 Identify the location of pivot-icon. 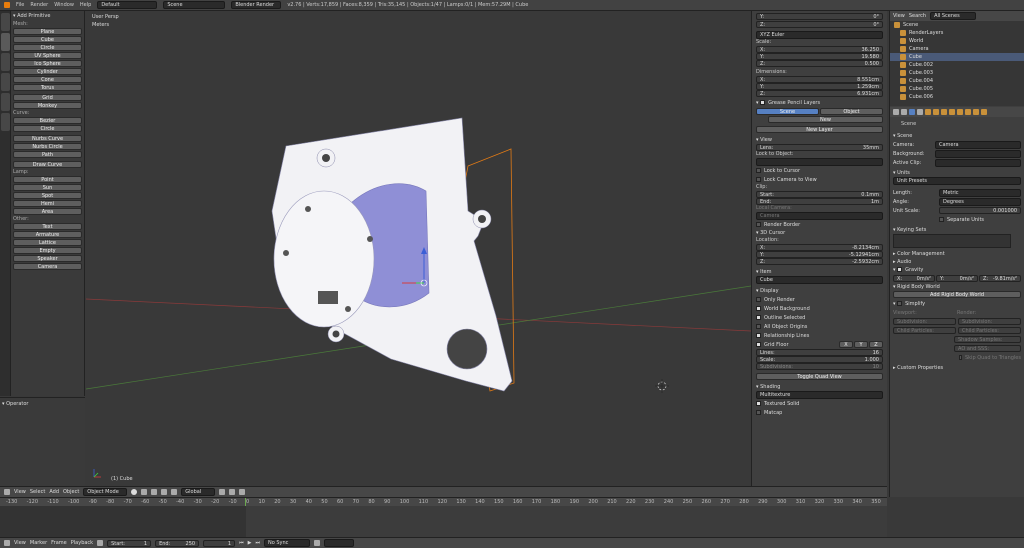
(144, 492).